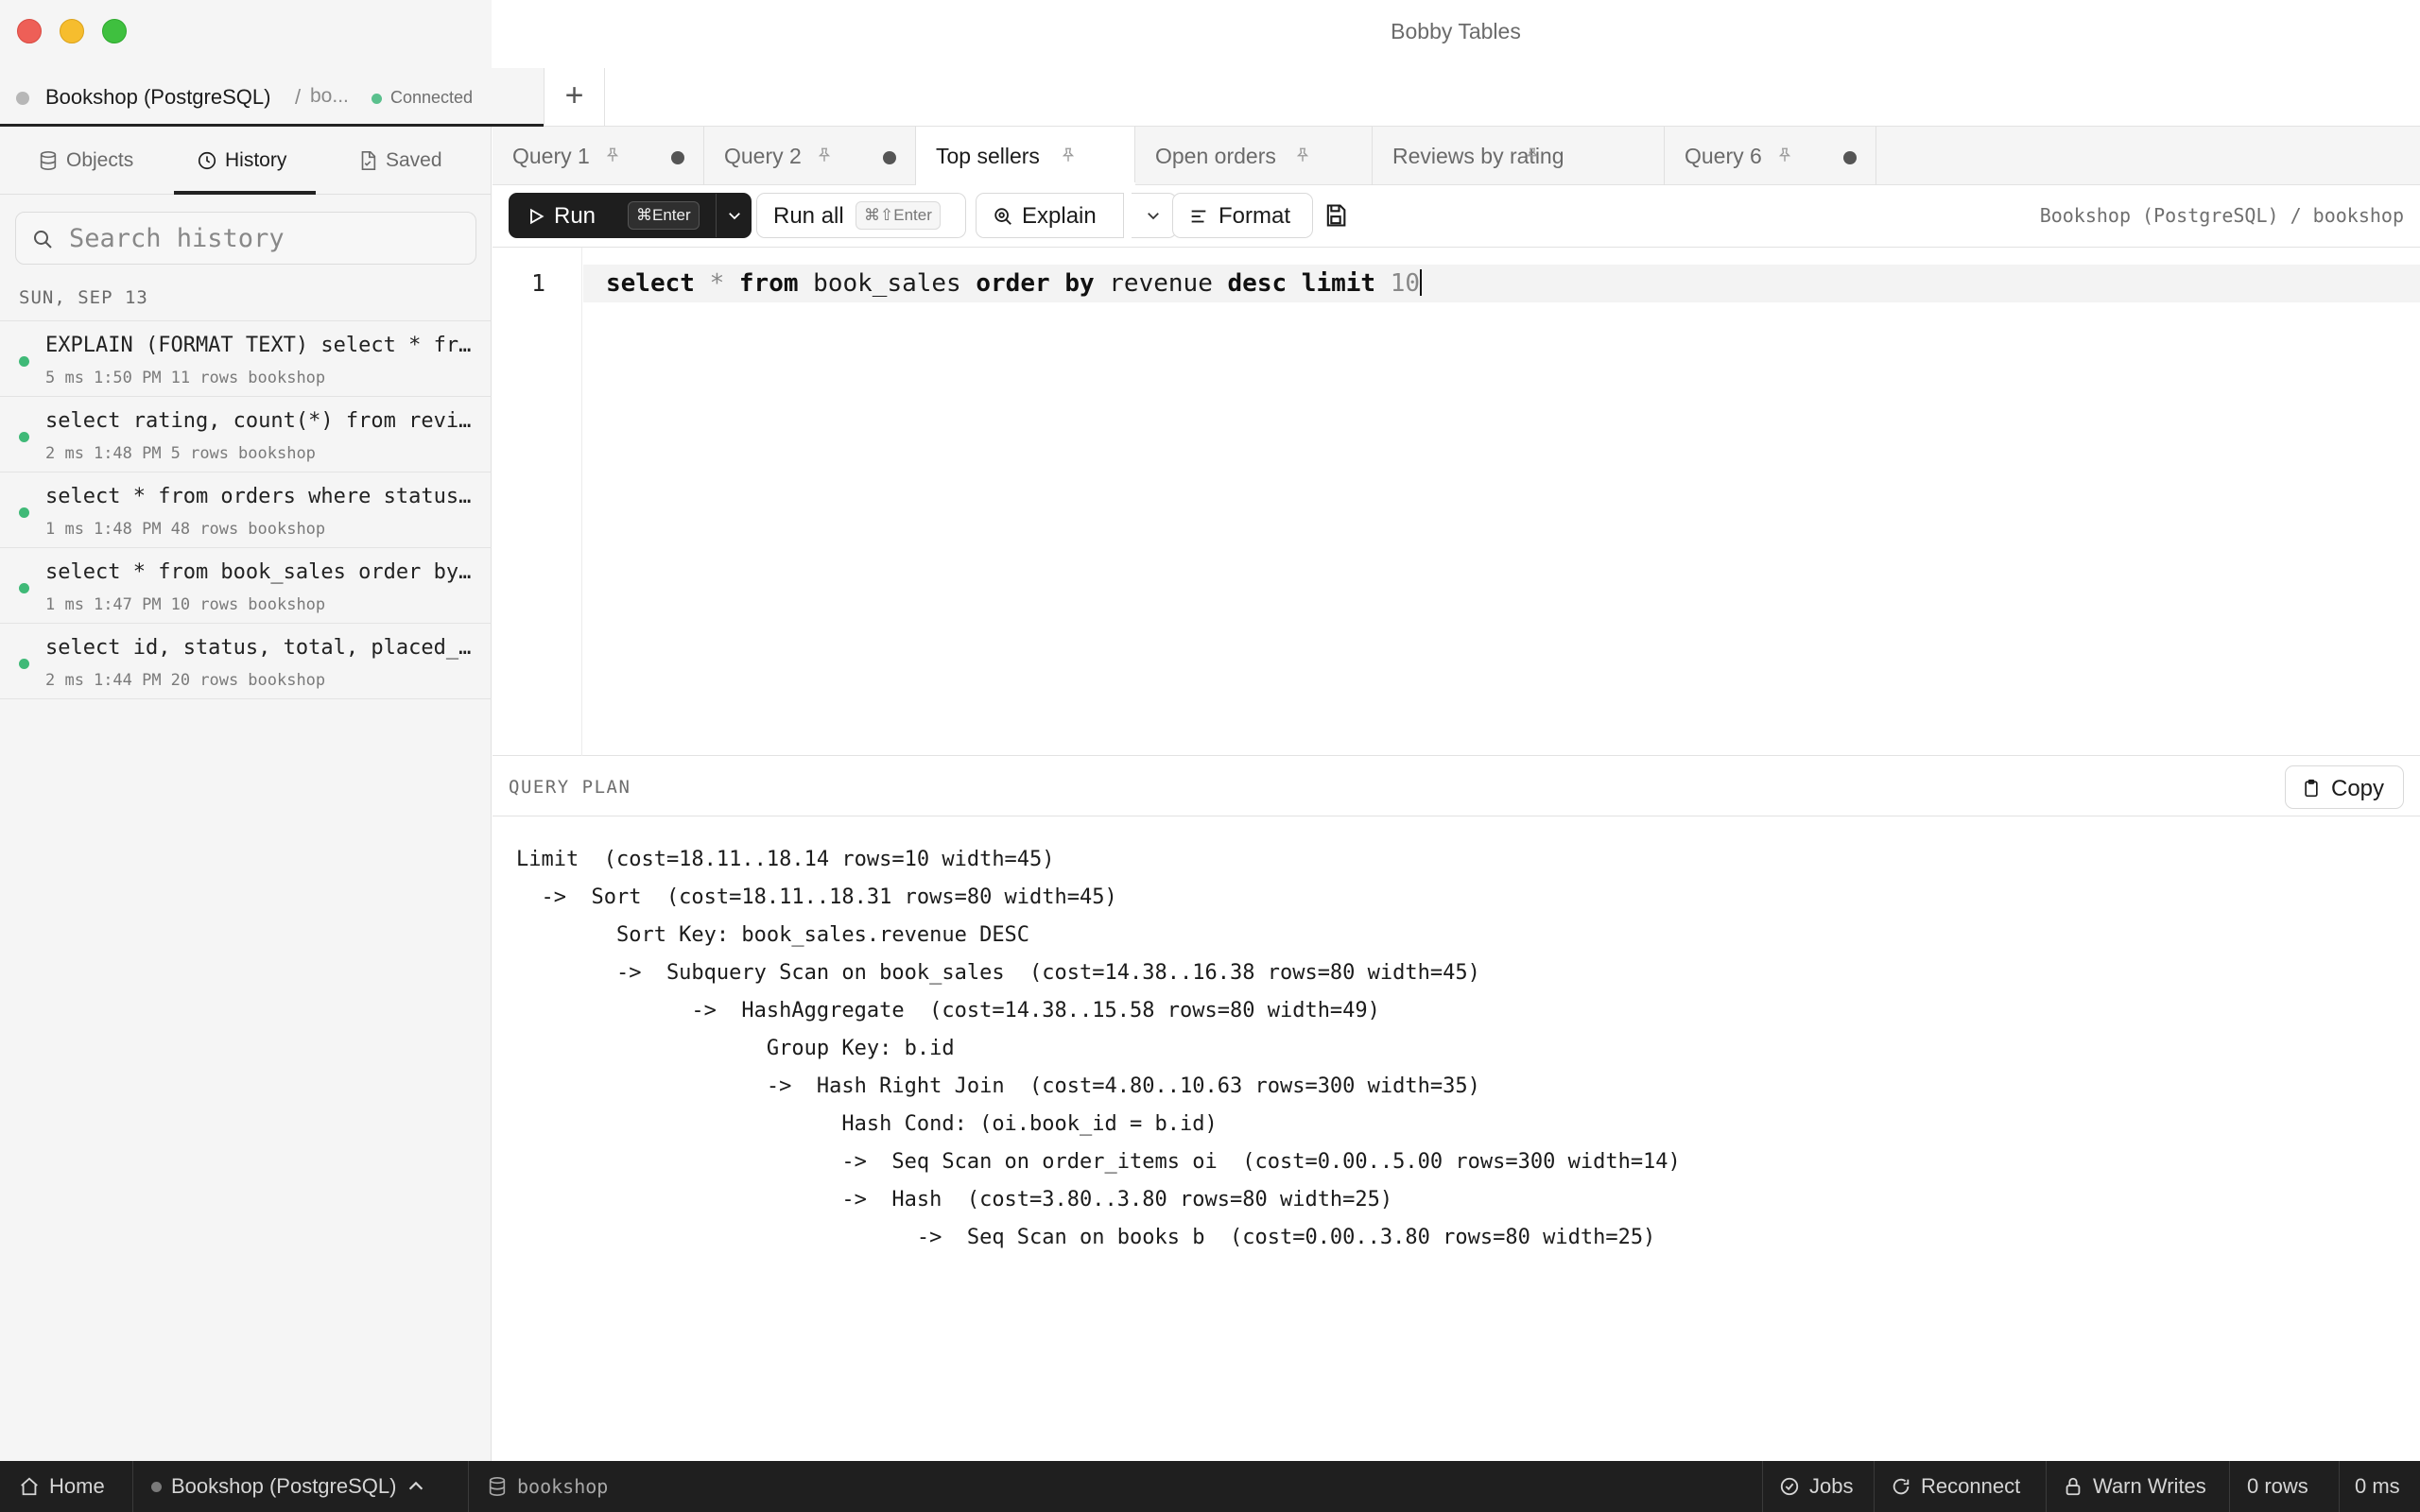 The image size is (2420, 1512). What do you see at coordinates (1421, 282) in the screenshot?
I see `text-caret` at bounding box center [1421, 282].